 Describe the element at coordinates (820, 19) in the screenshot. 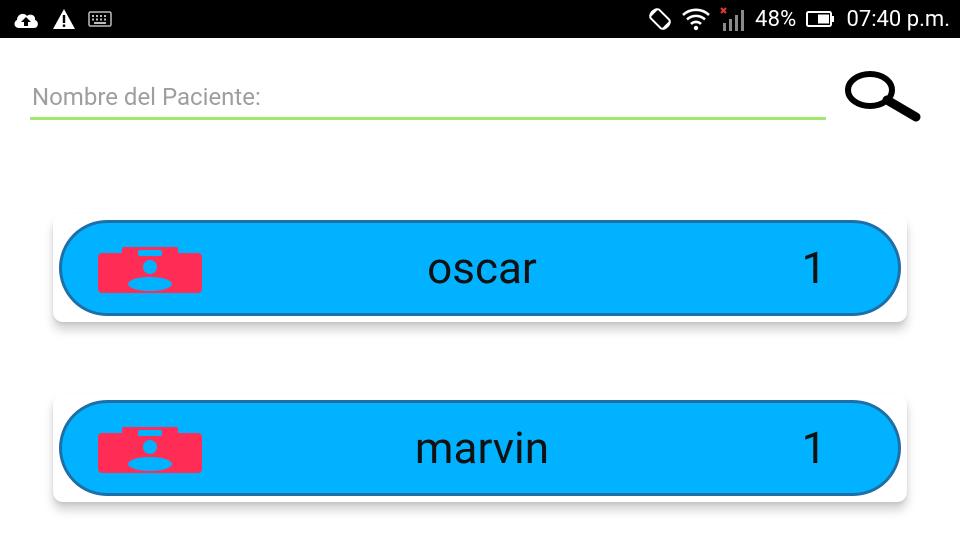

I see `battery-icon` at that location.